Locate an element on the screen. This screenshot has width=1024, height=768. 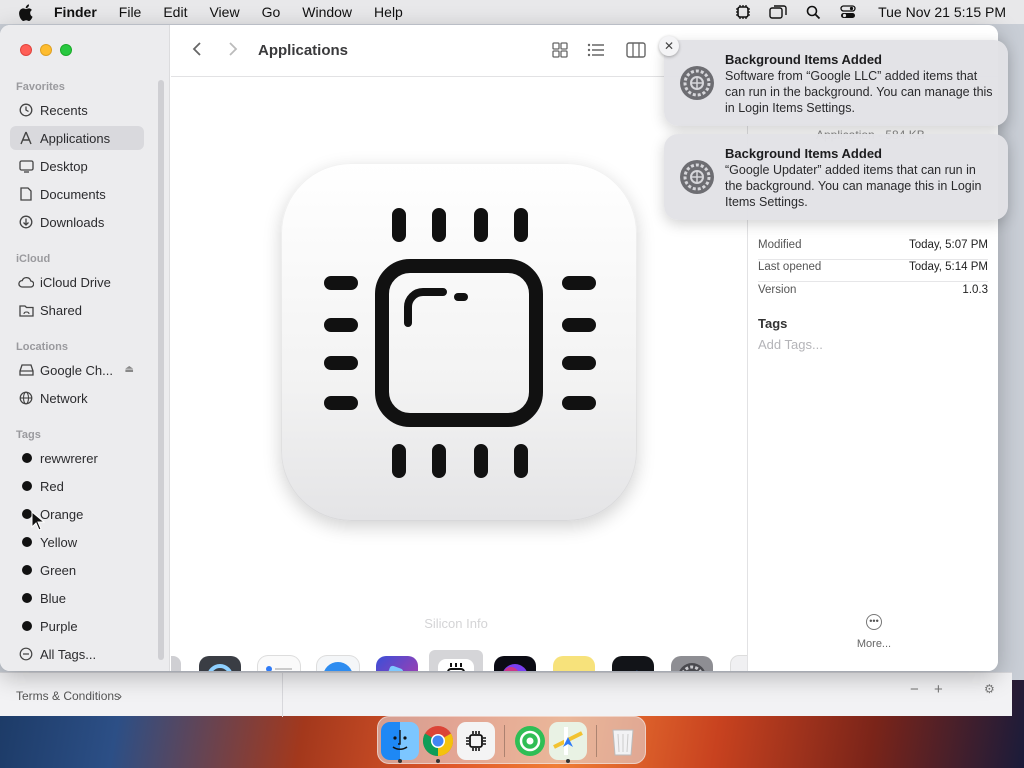
sidebar-item-network: Network is located at coordinates (77, 398).